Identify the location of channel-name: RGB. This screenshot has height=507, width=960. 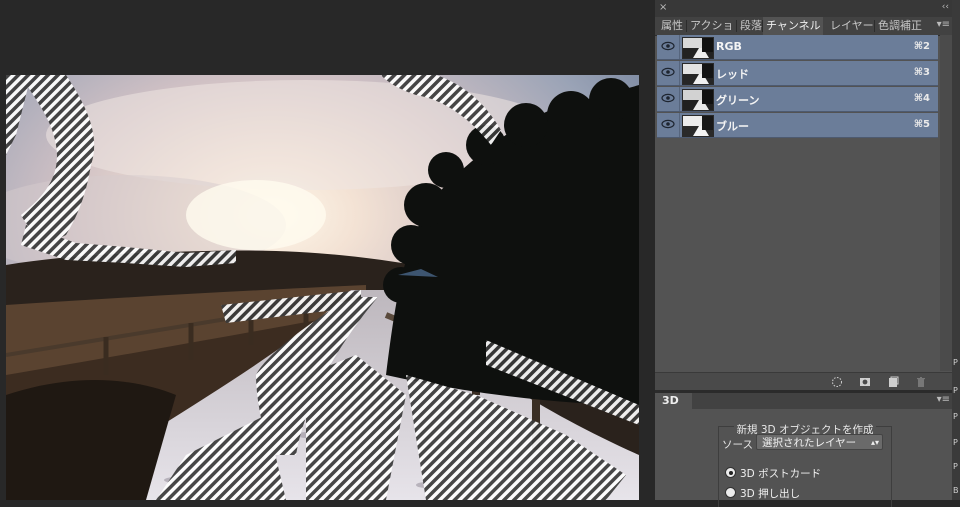
(729, 46).